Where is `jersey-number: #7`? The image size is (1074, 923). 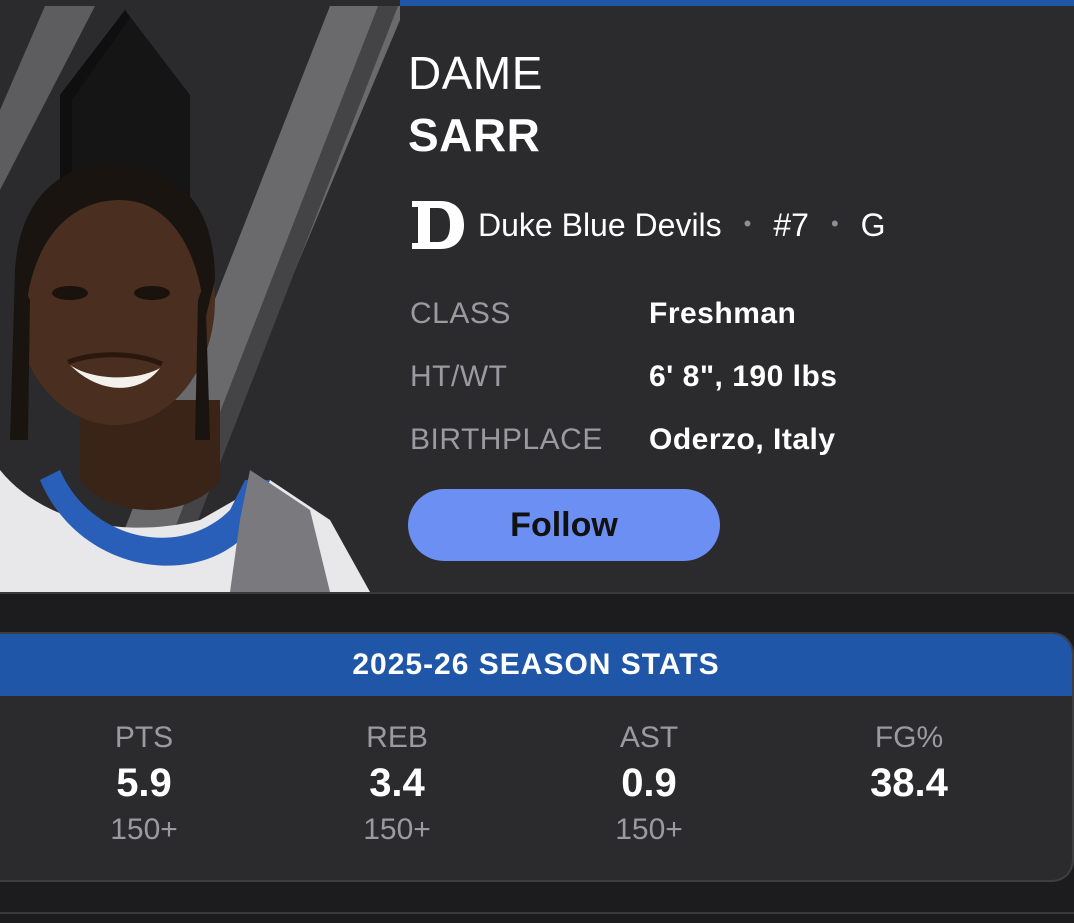 jersey-number: #7 is located at coordinates (791, 224).